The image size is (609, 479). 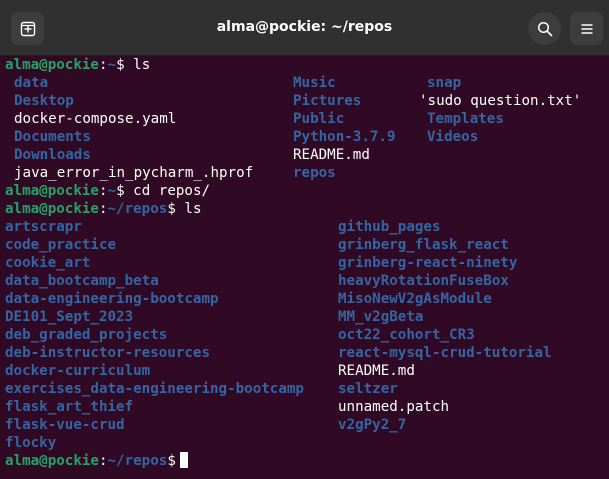 I want to click on prompt-line: alma@pockie:~/repos$ ls, so click(x=103, y=209).